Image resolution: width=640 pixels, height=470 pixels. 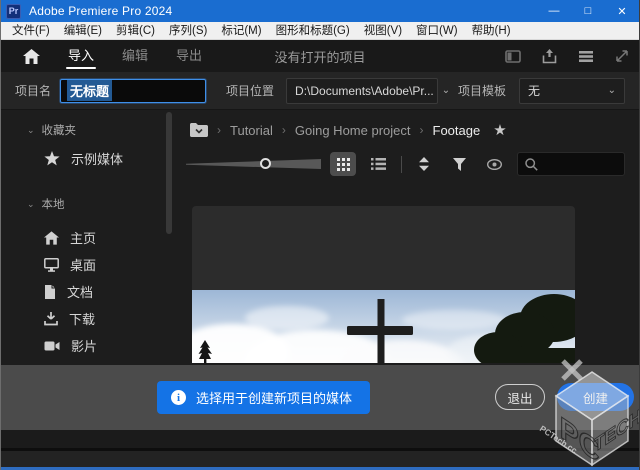 What do you see at coordinates (595, 397) in the screenshot?
I see `create-button: 创建` at bounding box center [595, 397].